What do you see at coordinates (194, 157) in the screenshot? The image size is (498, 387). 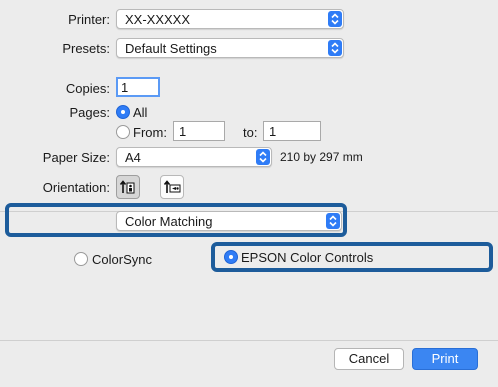 I see `paper-size-popup: A4` at bounding box center [194, 157].